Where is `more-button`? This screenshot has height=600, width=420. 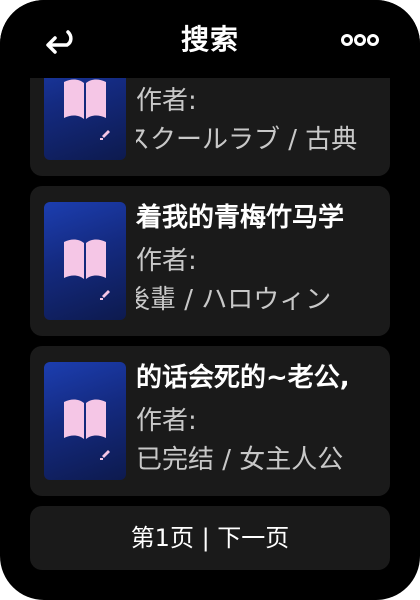
more-button is located at coordinates (360, 40).